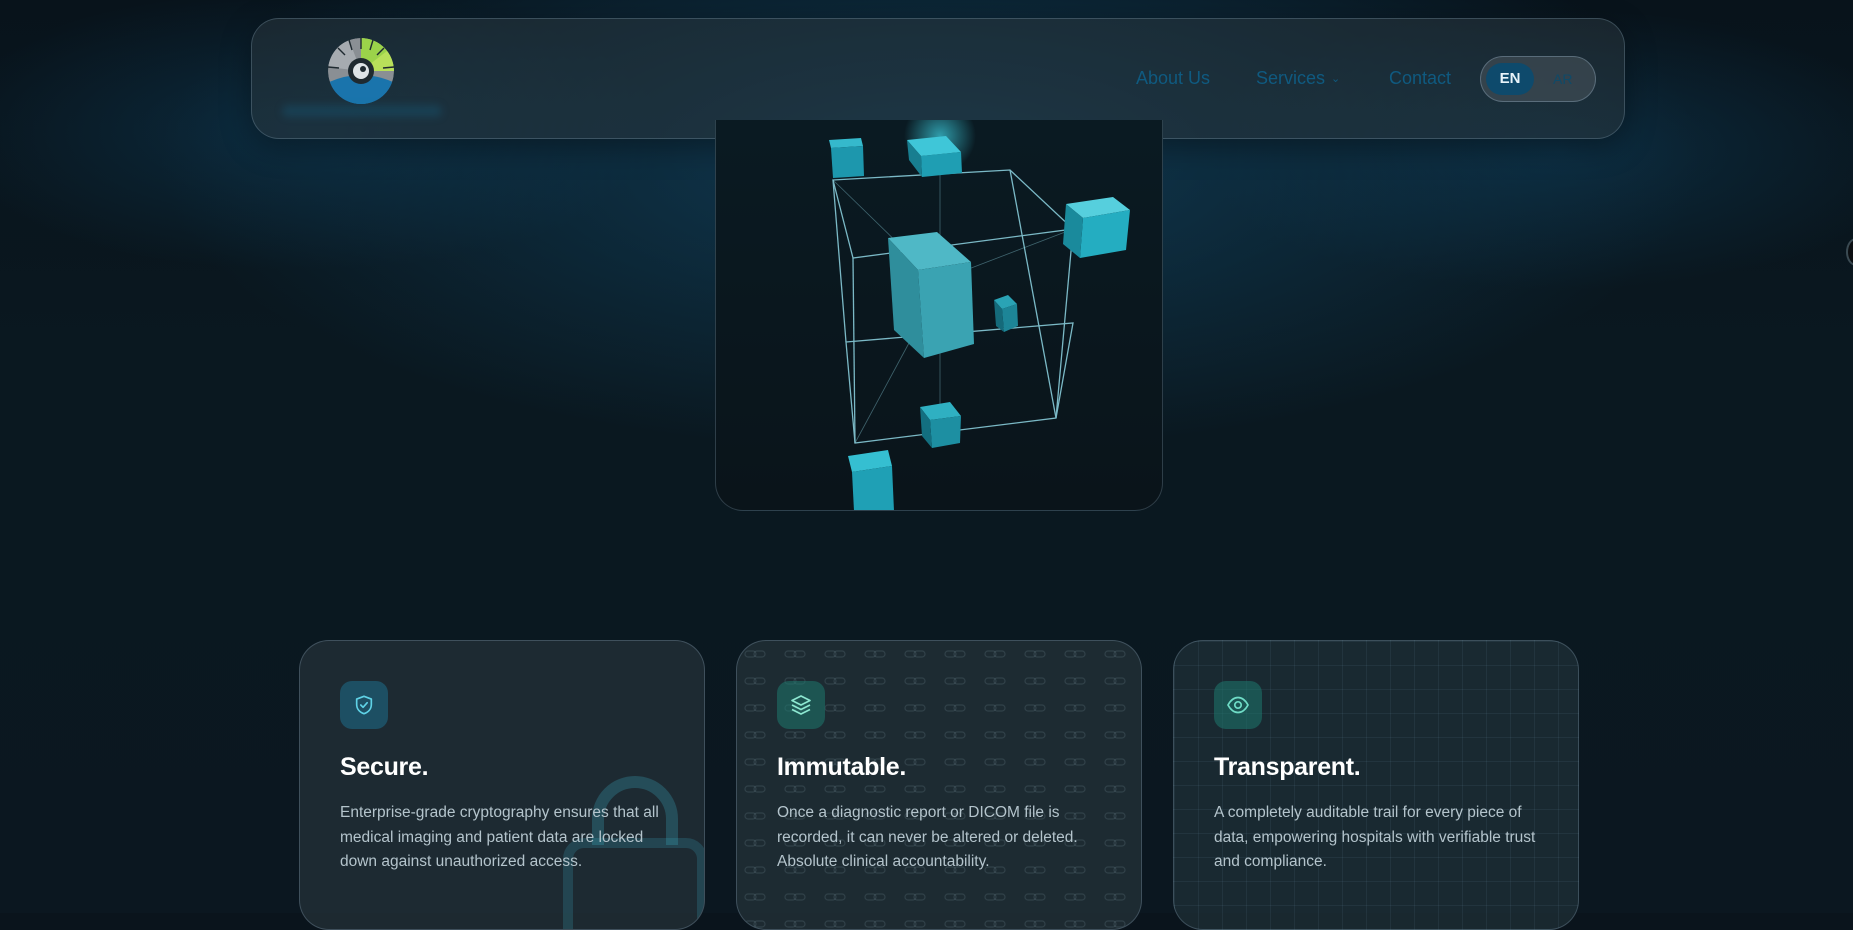 This screenshot has height=930, width=1853. I want to click on hero-illustration-panel, so click(939, 315).